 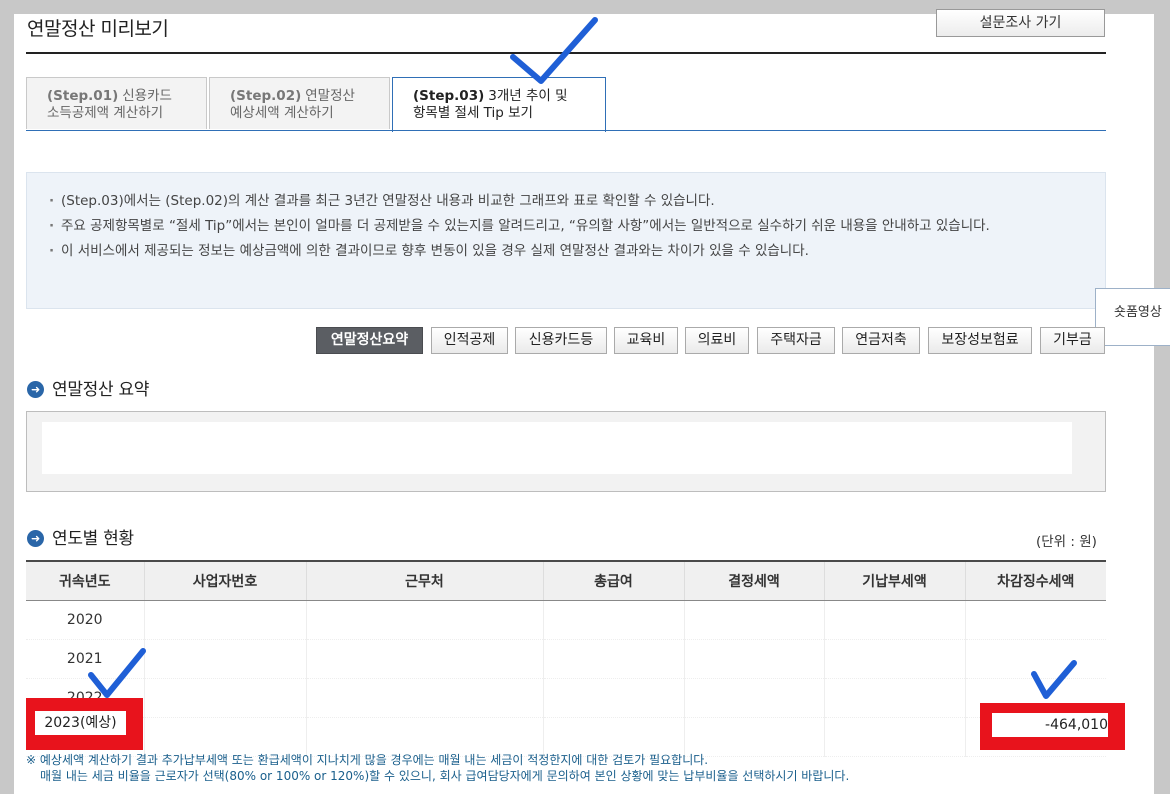 What do you see at coordinates (105, 113) in the screenshot?
I see `tab-line2: 소득공제액 계산하기` at bounding box center [105, 113].